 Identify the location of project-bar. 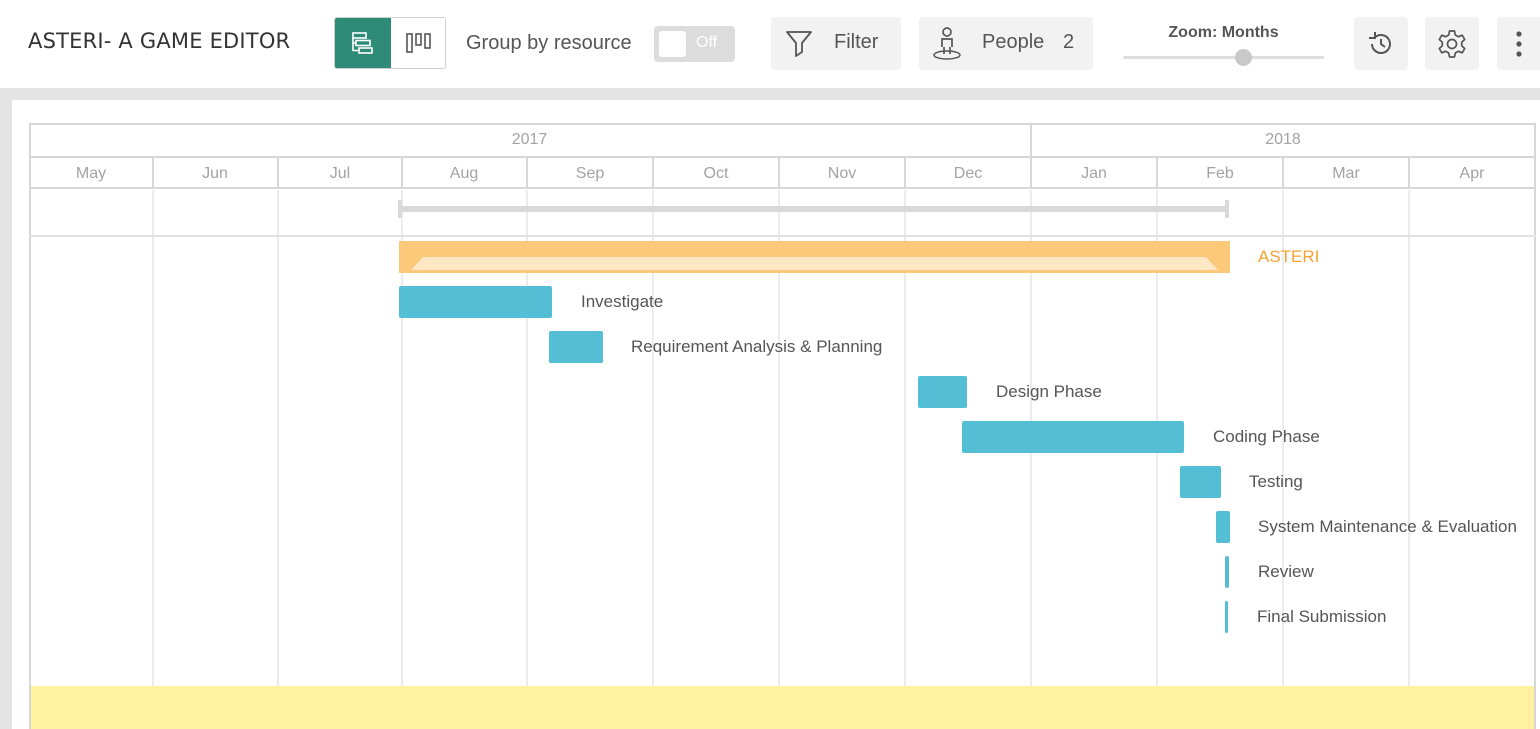
(814, 257).